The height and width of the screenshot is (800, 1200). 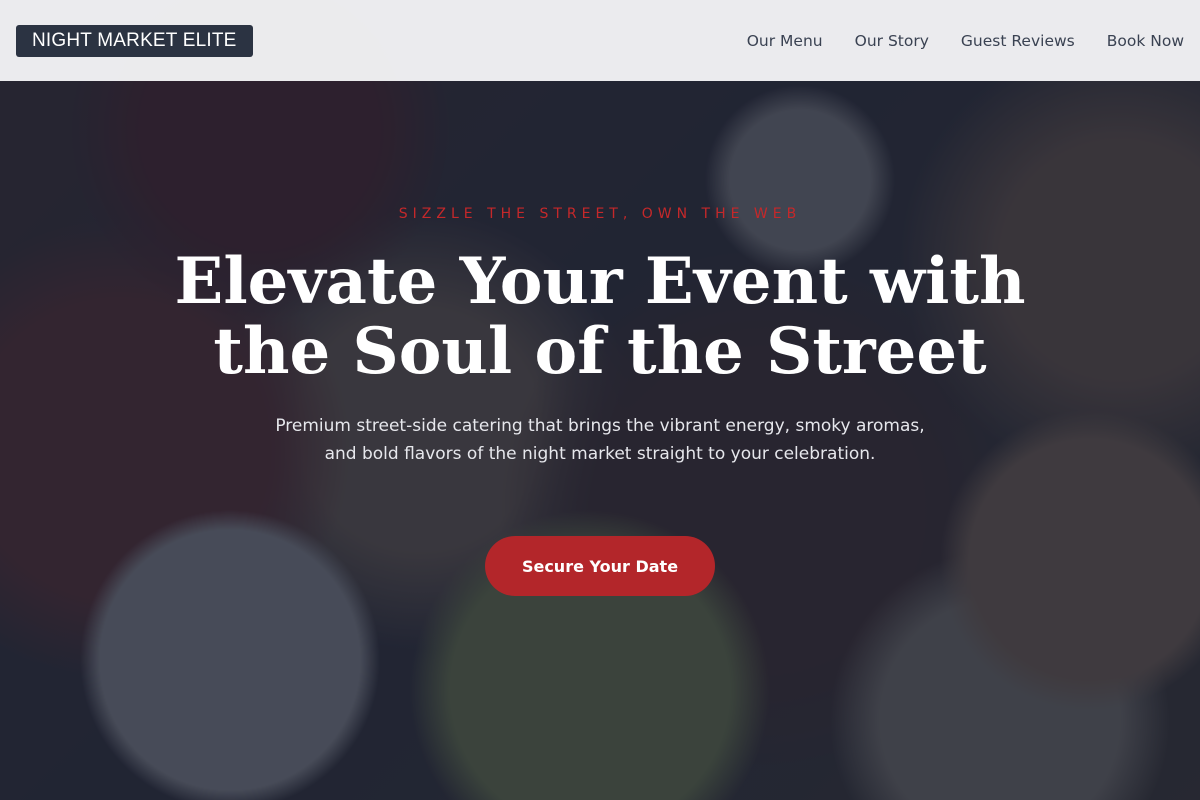 I want to click on secure-date-button: Secure Your Date, so click(x=600, y=566).